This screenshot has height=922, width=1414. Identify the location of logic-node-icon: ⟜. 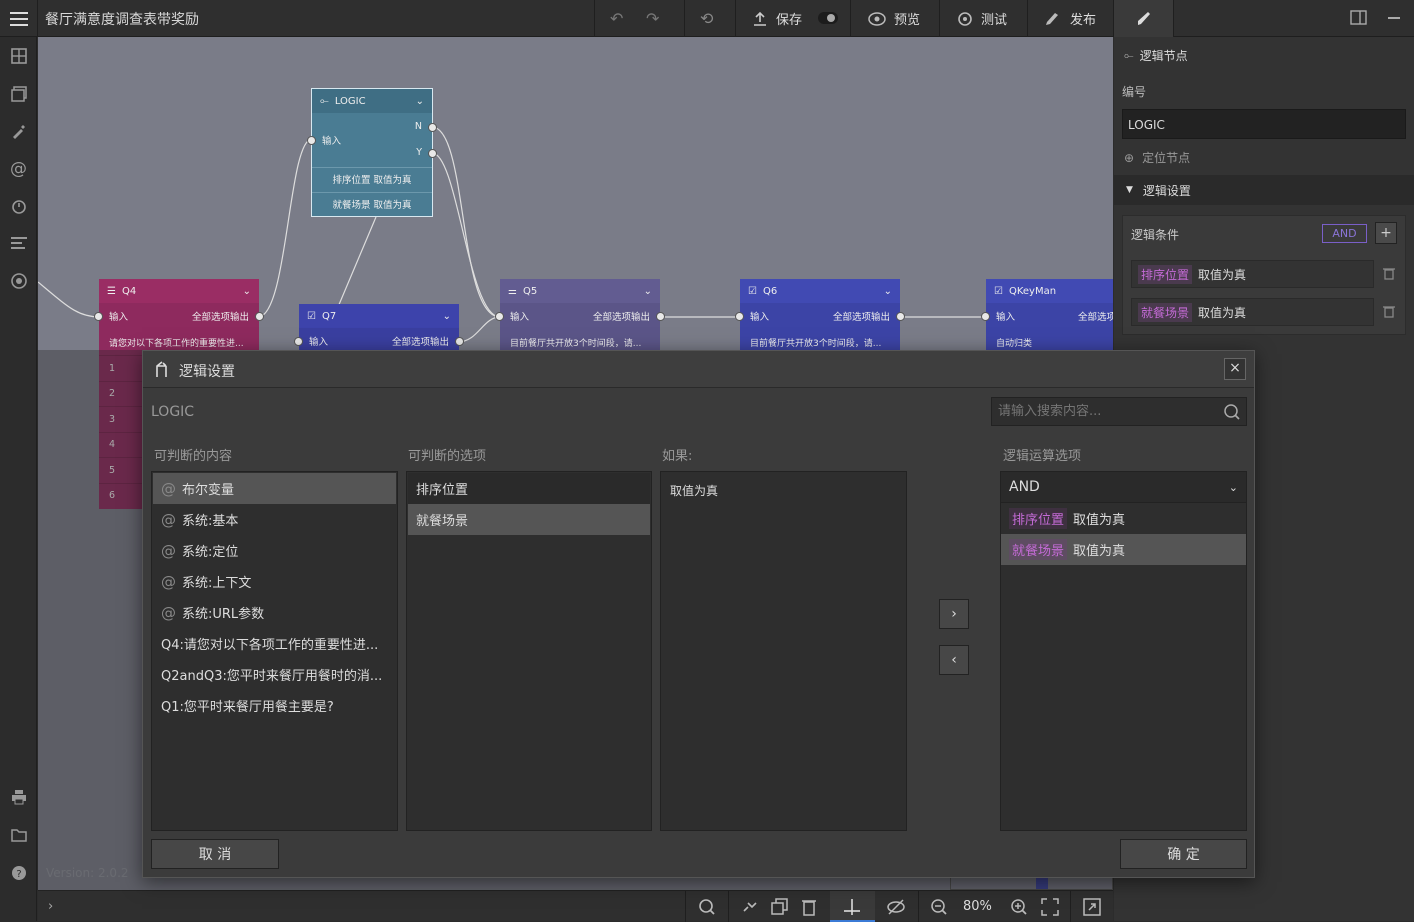
(1129, 55).